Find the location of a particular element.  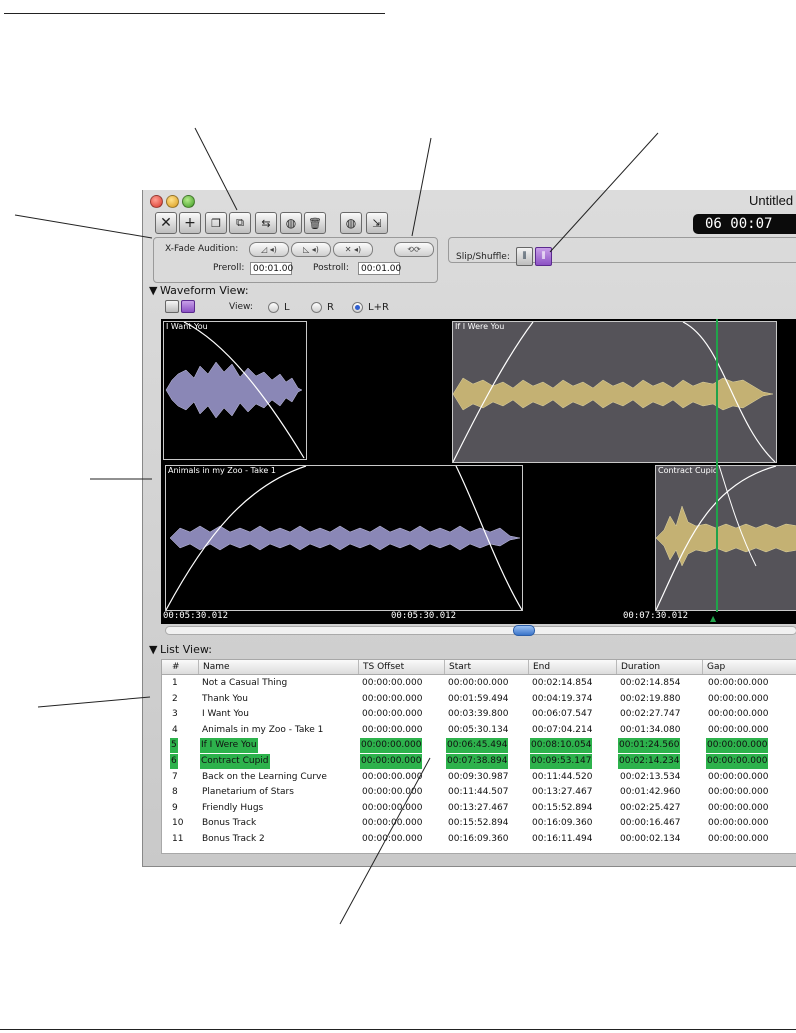

column-header: Gap is located at coordinates (749, 667).